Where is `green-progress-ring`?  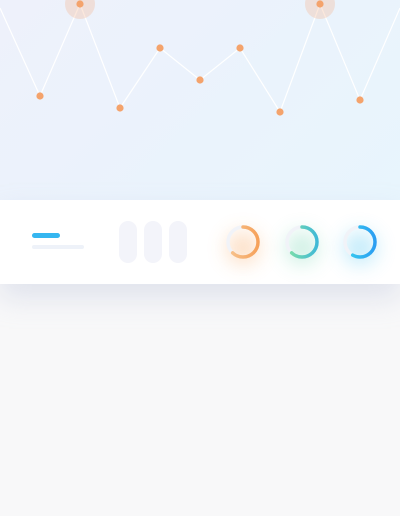 green-progress-ring is located at coordinates (302, 243).